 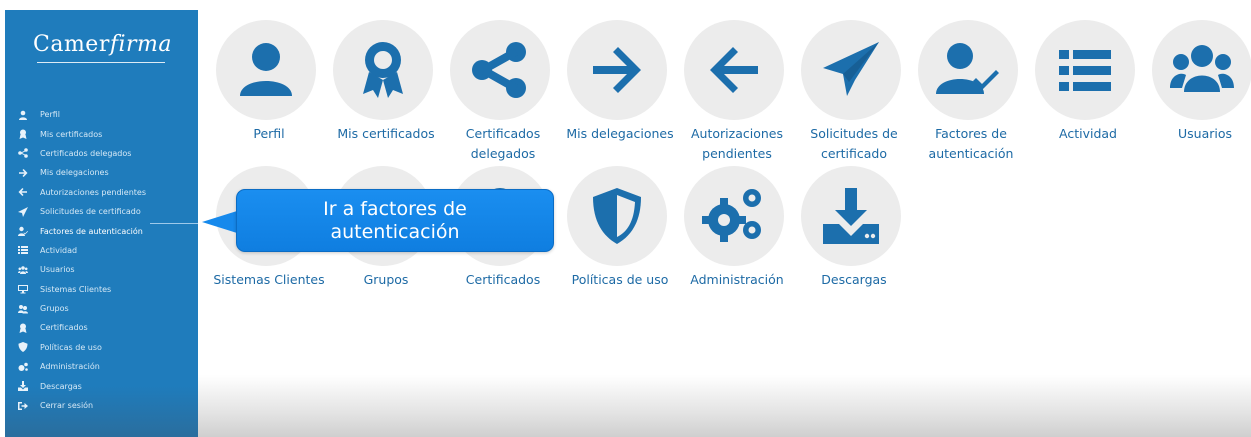 What do you see at coordinates (620, 279) in the screenshot?
I see `tile-label: Políticas de uso` at bounding box center [620, 279].